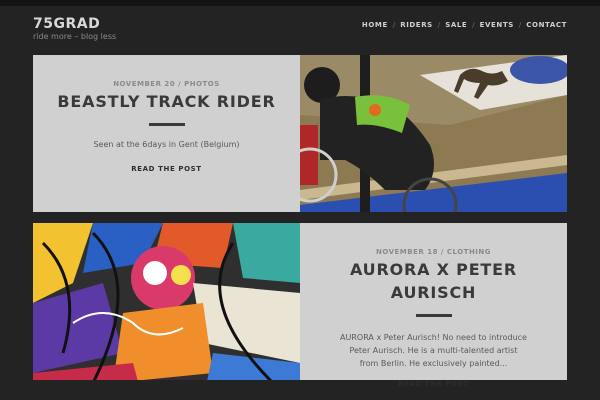  I want to click on main-nav: HOME / RIDERS / SALE / EVENTS / CONTACT, so click(464, 25).